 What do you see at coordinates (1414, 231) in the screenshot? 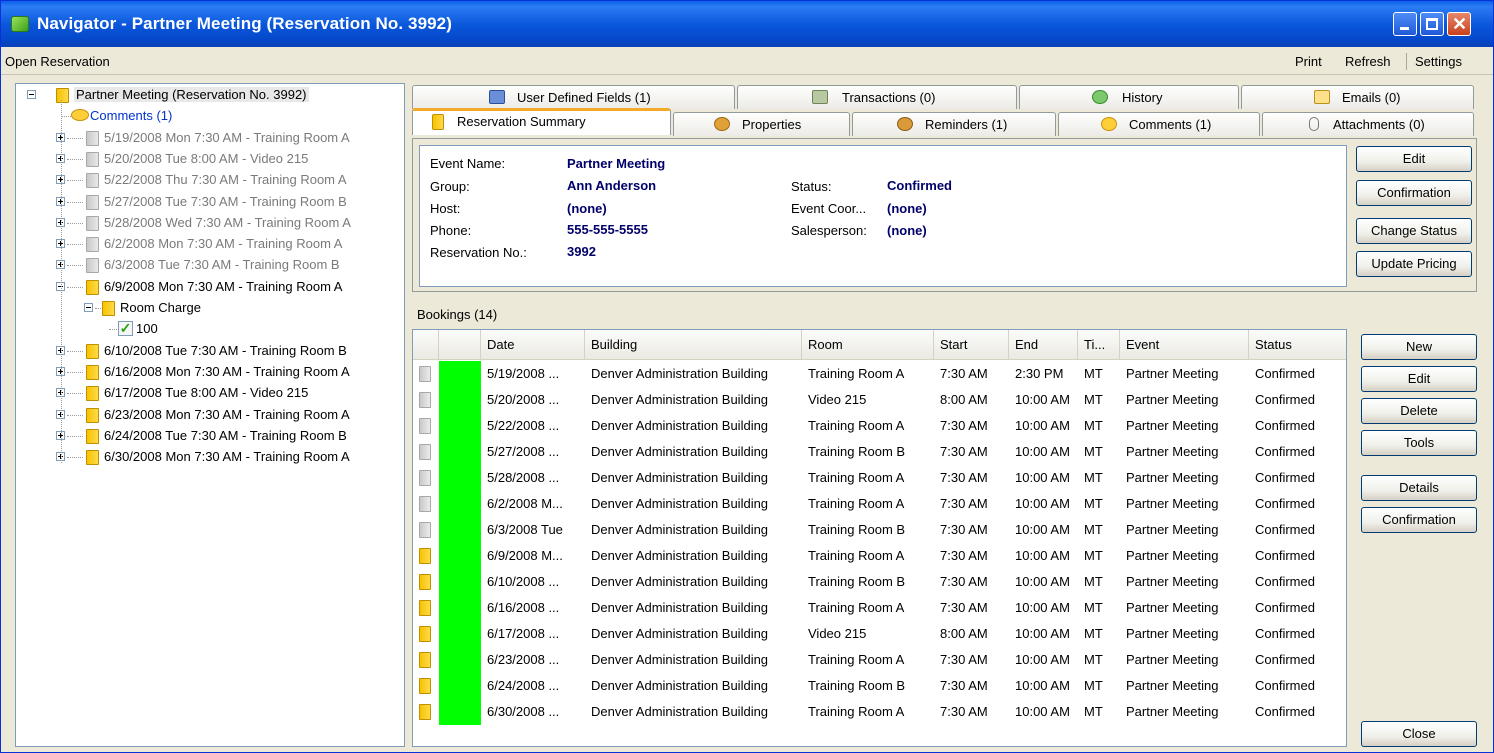
I see `change-status-button: Change Status` at bounding box center [1414, 231].